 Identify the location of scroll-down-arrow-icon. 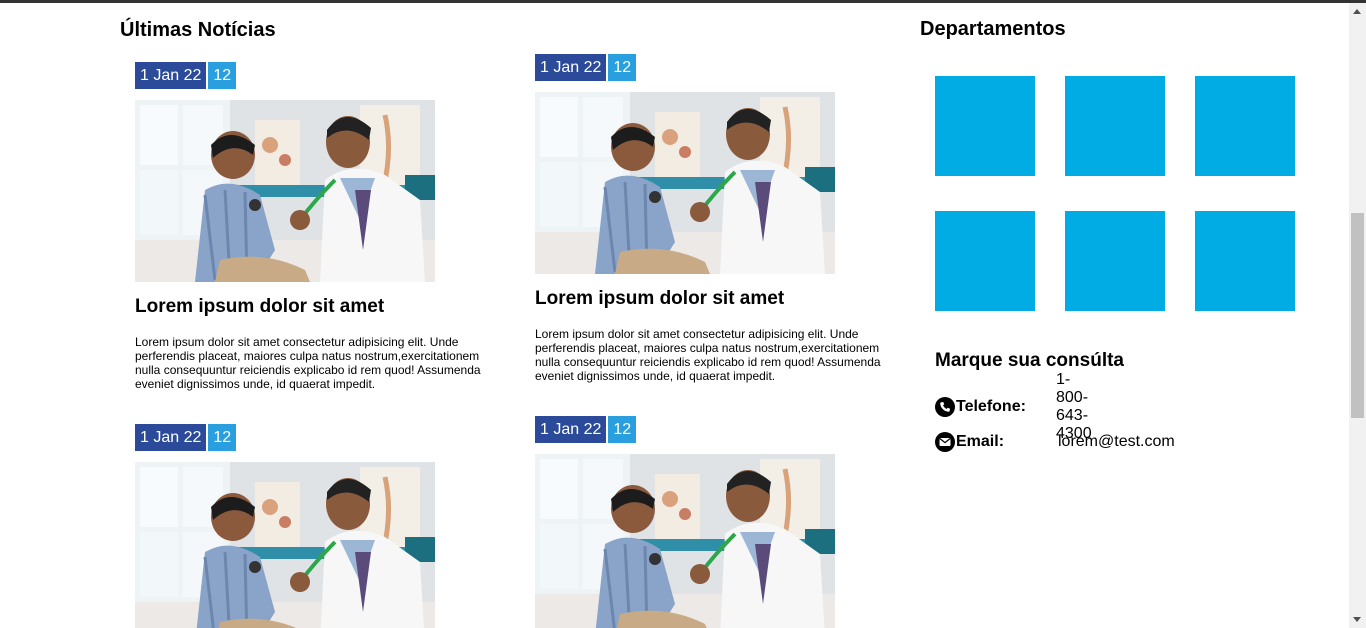
(1357, 619).